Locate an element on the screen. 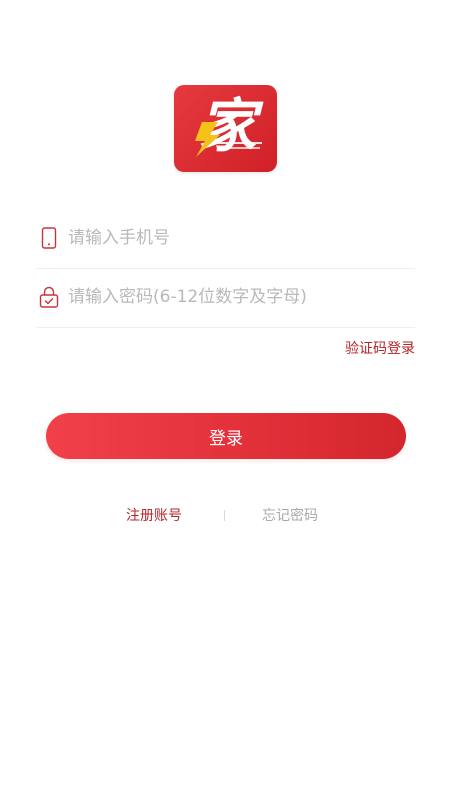 Image resolution: width=450 pixels, height=800 pixels. phone-field is located at coordinates (225, 238).